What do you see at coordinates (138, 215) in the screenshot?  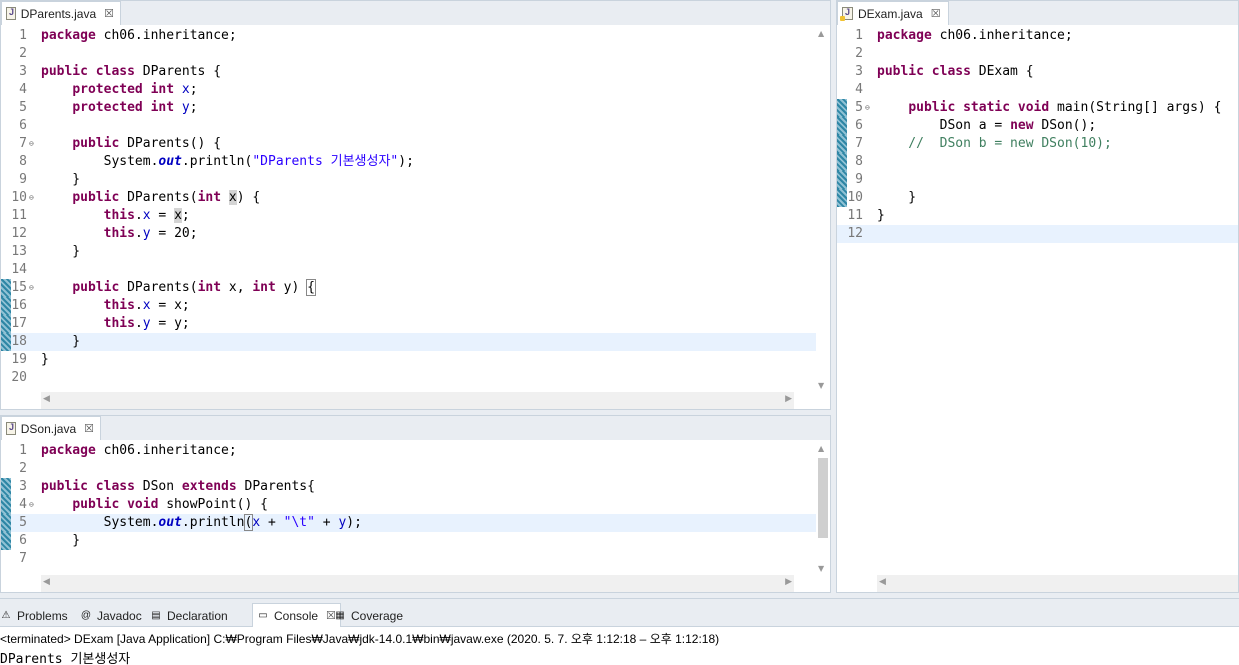 I see `code-token: .` at bounding box center [138, 215].